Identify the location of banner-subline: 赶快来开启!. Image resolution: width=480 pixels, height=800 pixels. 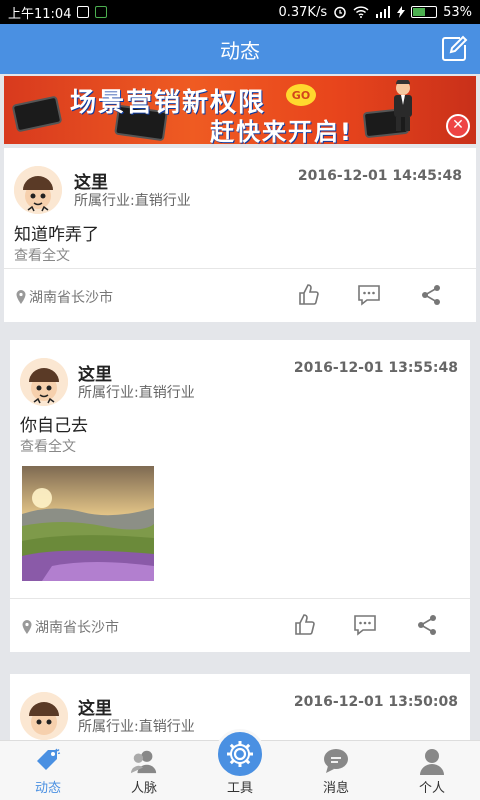
(281, 131).